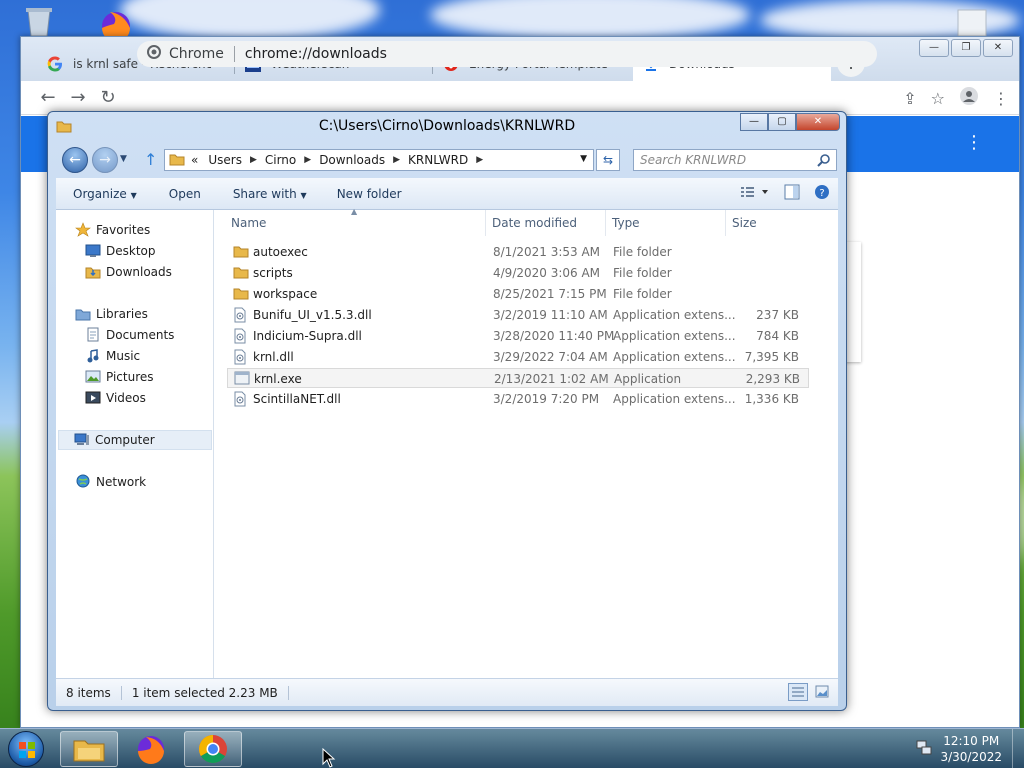 The image size is (1024, 768). Describe the element at coordinates (792, 193) in the screenshot. I see `preview-pane-icon` at that location.